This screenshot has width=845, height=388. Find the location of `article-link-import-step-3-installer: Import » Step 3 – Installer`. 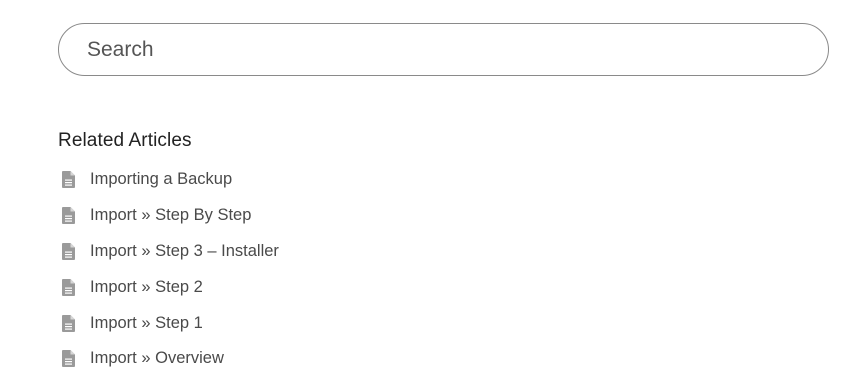

article-link-import-step-3-installer: Import » Step 3 – Installer is located at coordinates (184, 251).